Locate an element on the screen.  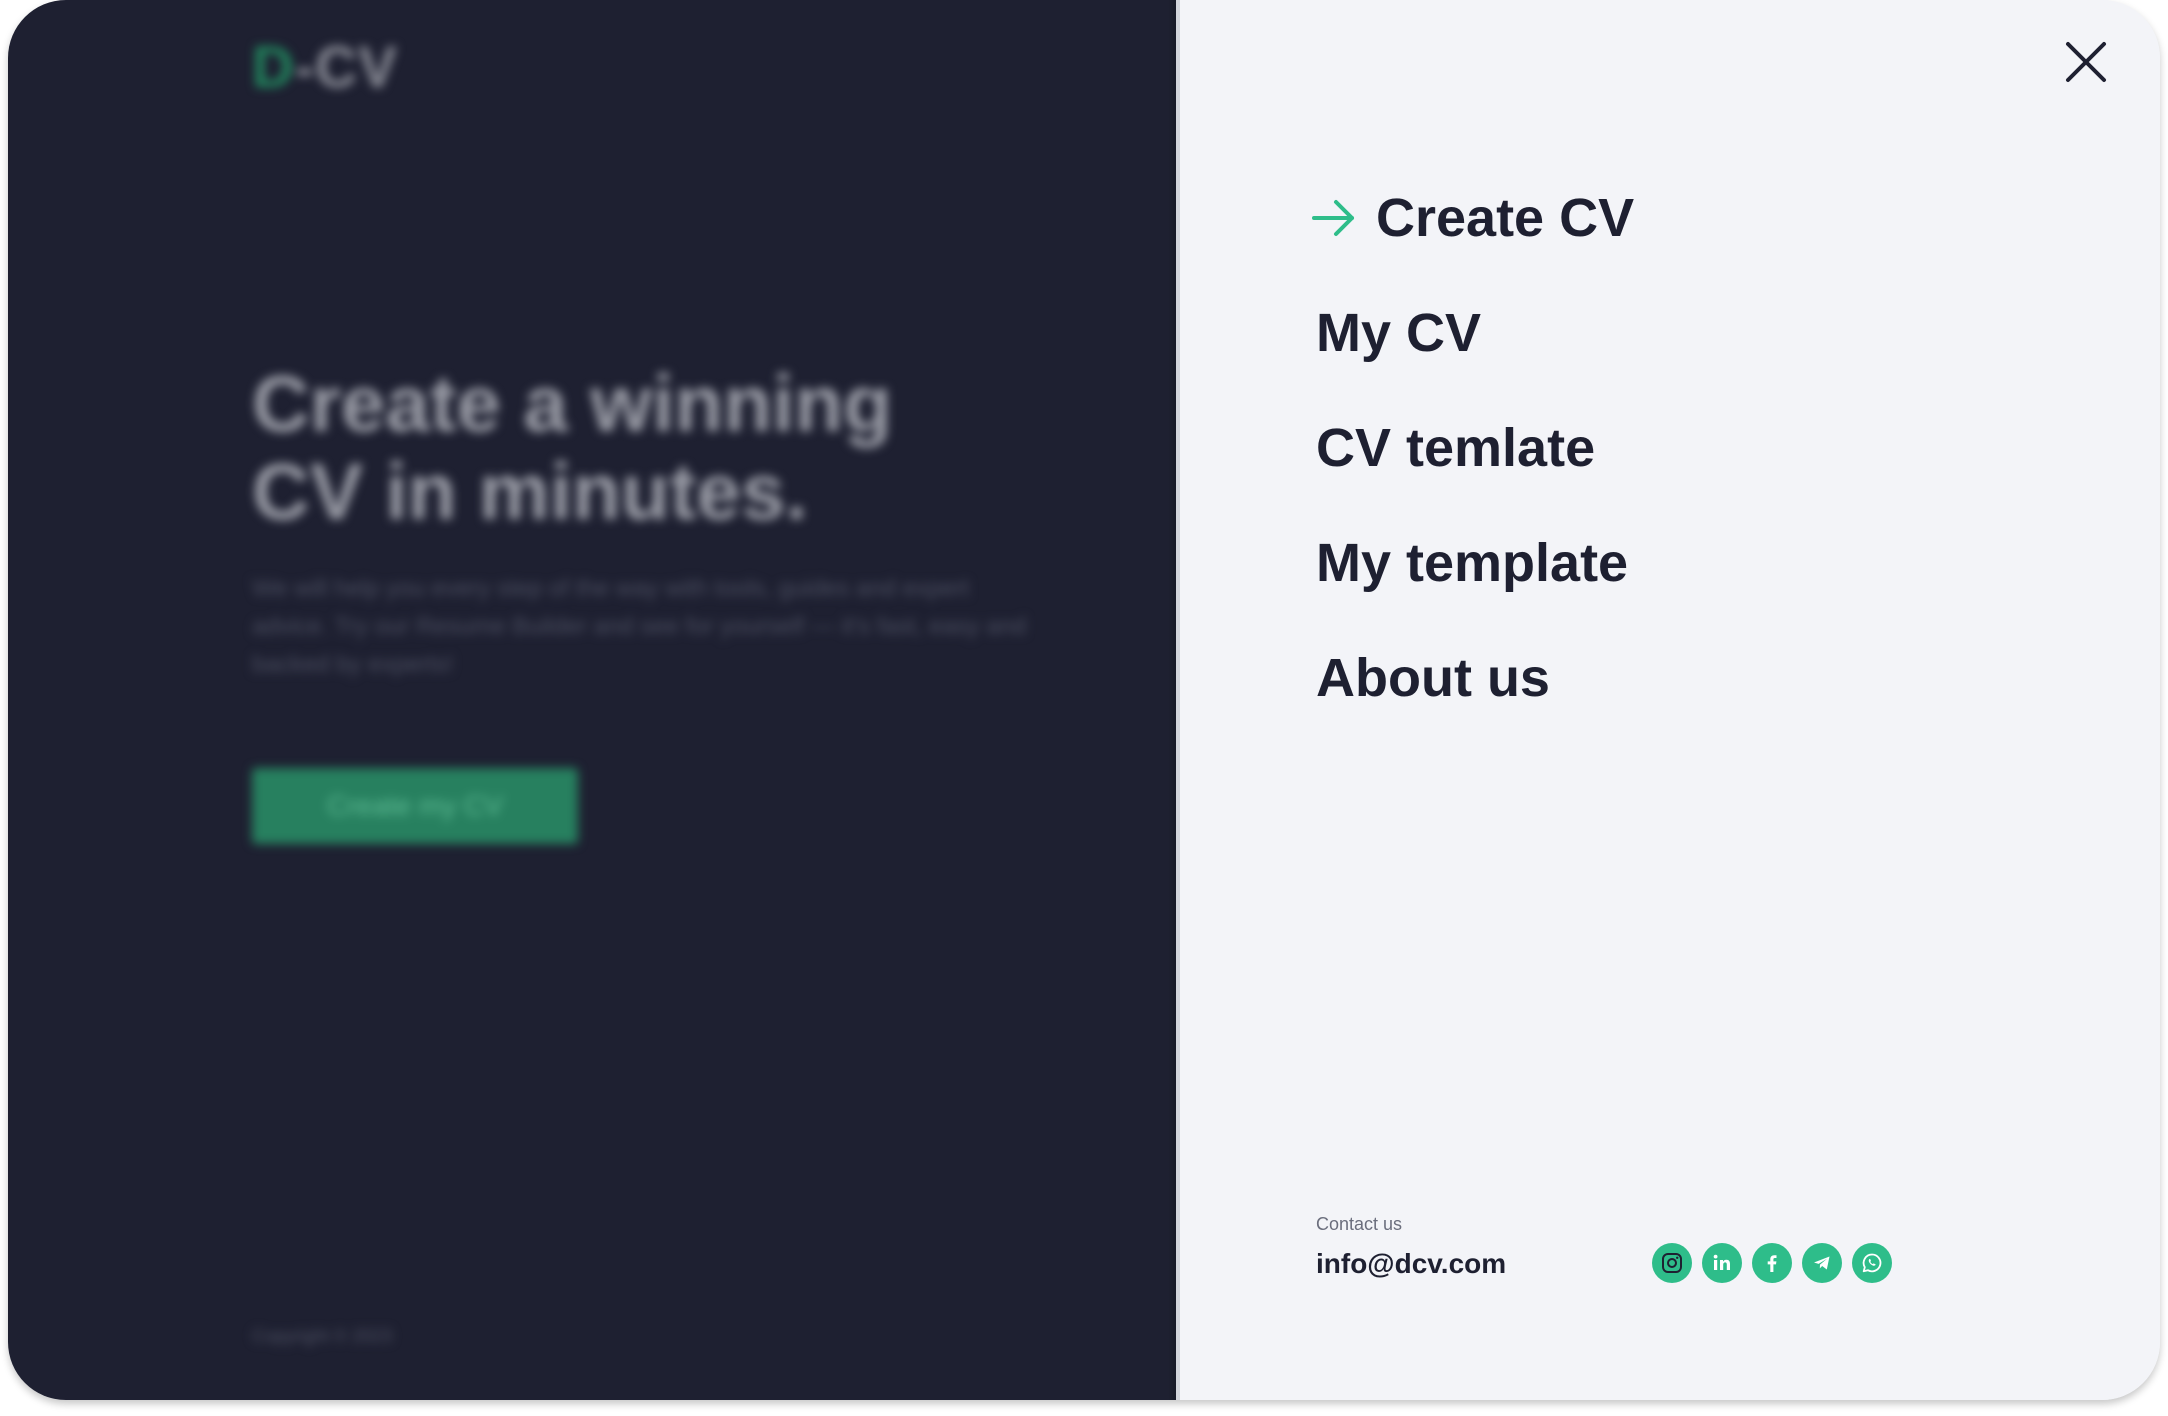
close-icon is located at coordinates (2086, 62).